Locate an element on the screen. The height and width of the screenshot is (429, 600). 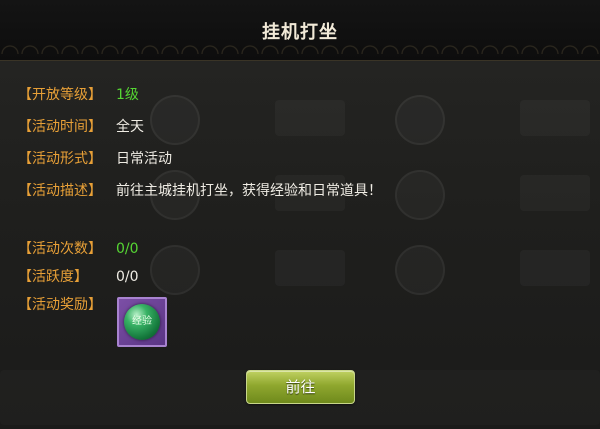
go-button: 前往 is located at coordinates (300, 387).